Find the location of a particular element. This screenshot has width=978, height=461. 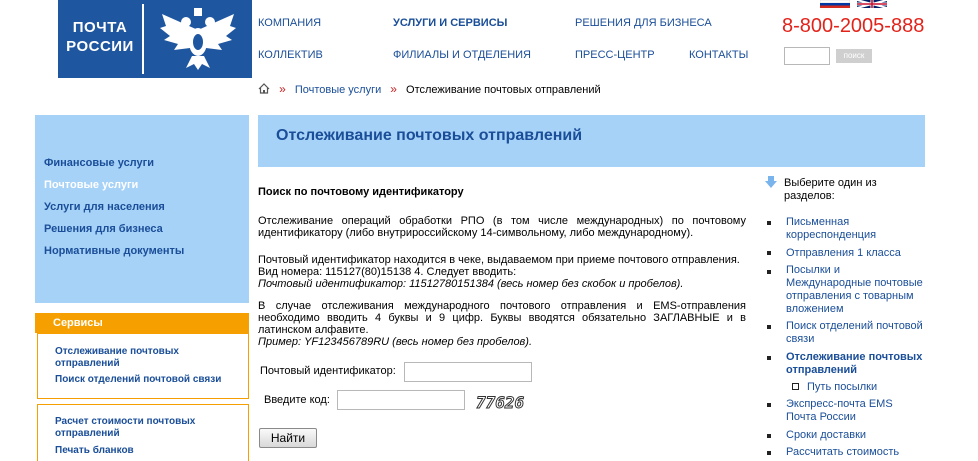

right-item-delivery-times: Сроки доставки is located at coordinates (856, 435).